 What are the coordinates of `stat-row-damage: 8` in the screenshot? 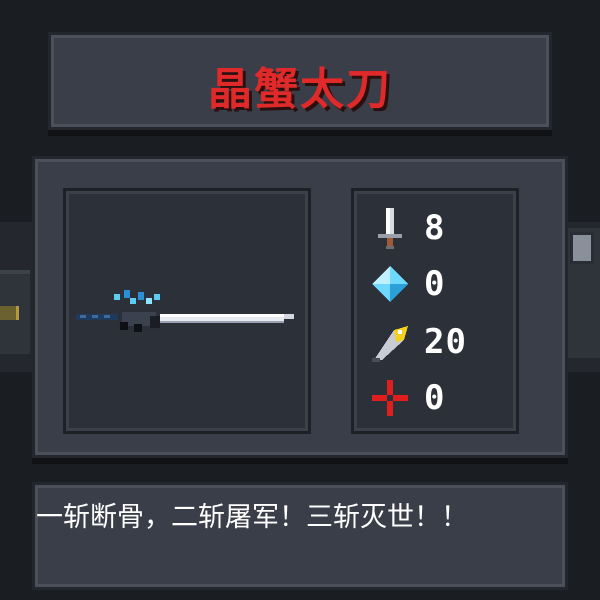 It's located at (438, 228).